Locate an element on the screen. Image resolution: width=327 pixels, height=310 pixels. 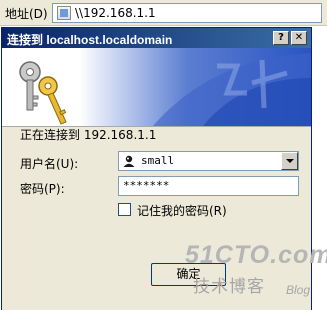
keys-icon is located at coordinates (43, 93).